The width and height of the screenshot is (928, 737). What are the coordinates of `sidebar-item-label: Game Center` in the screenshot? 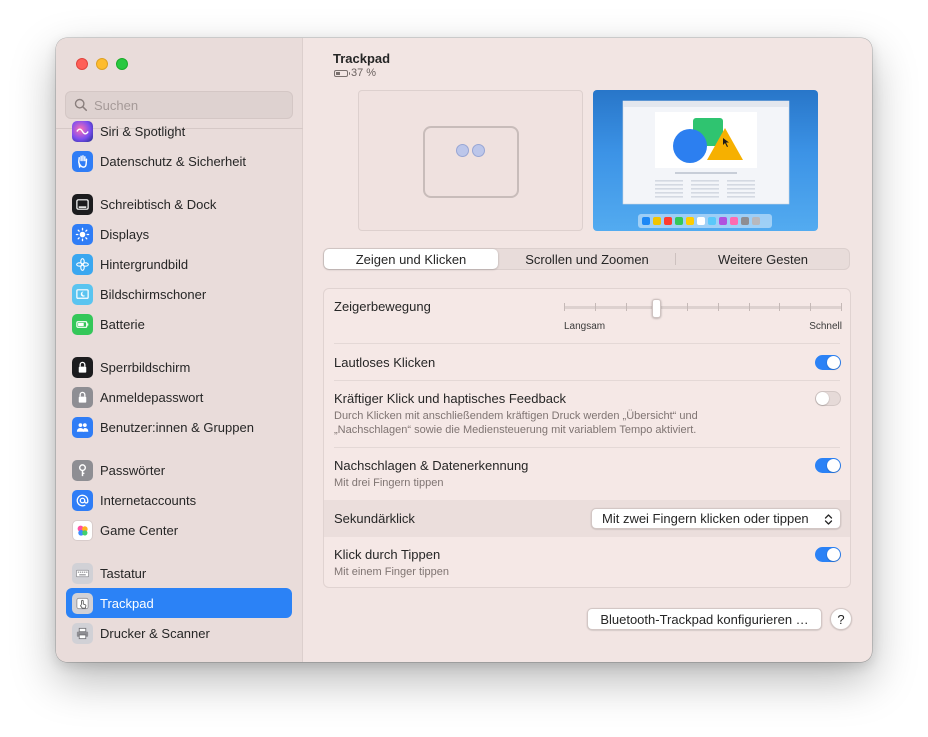 It's located at (139, 530).